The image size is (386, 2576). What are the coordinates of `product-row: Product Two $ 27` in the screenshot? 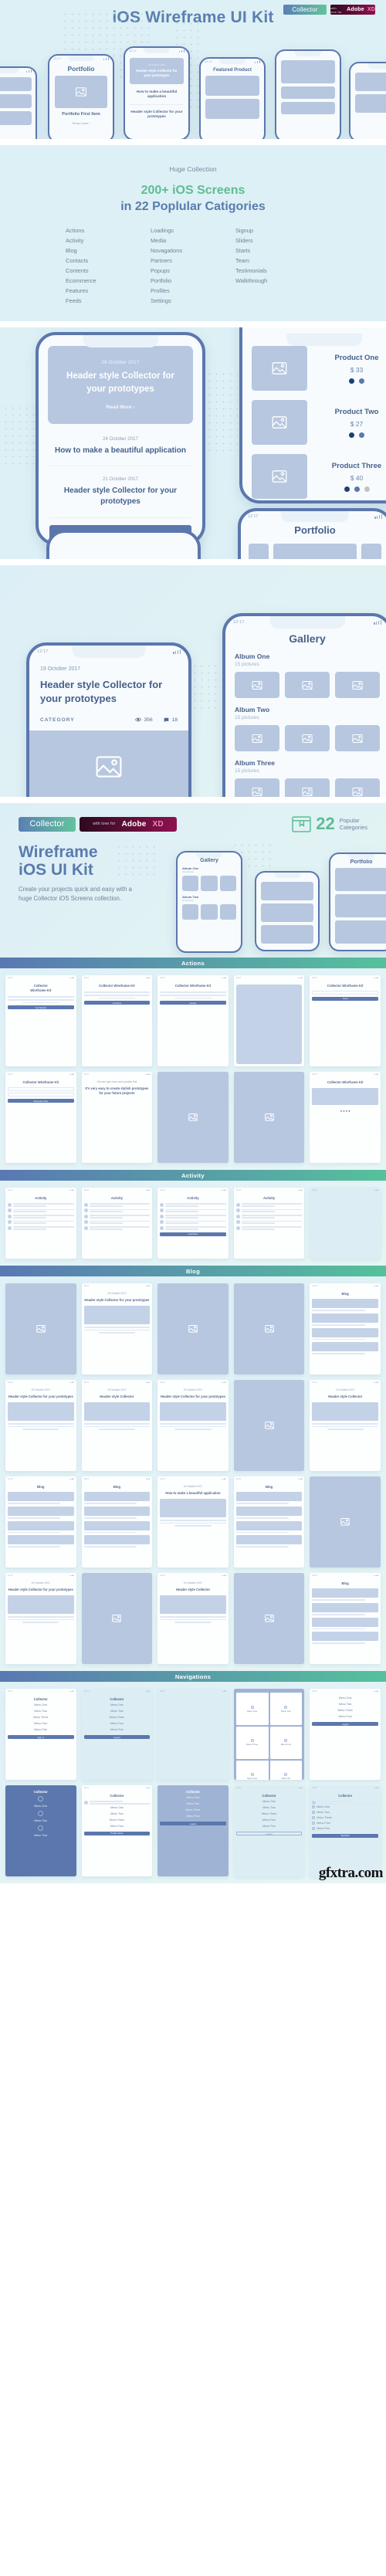 It's located at (319, 423).